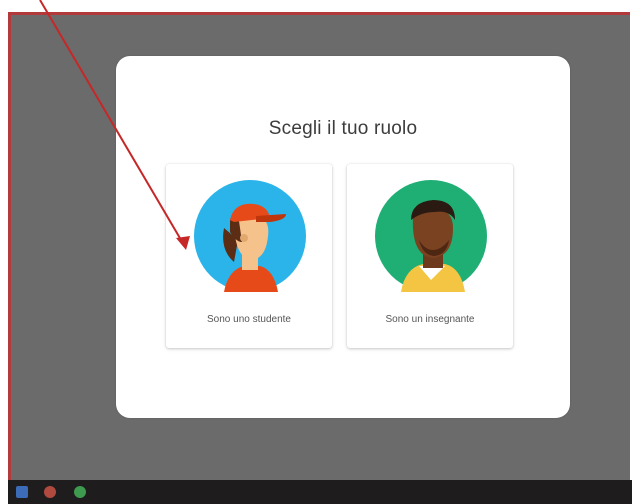 This screenshot has height=504, width=632. Describe the element at coordinates (249, 319) in the screenshot. I see `student-role-label: Sono uno studente` at that location.